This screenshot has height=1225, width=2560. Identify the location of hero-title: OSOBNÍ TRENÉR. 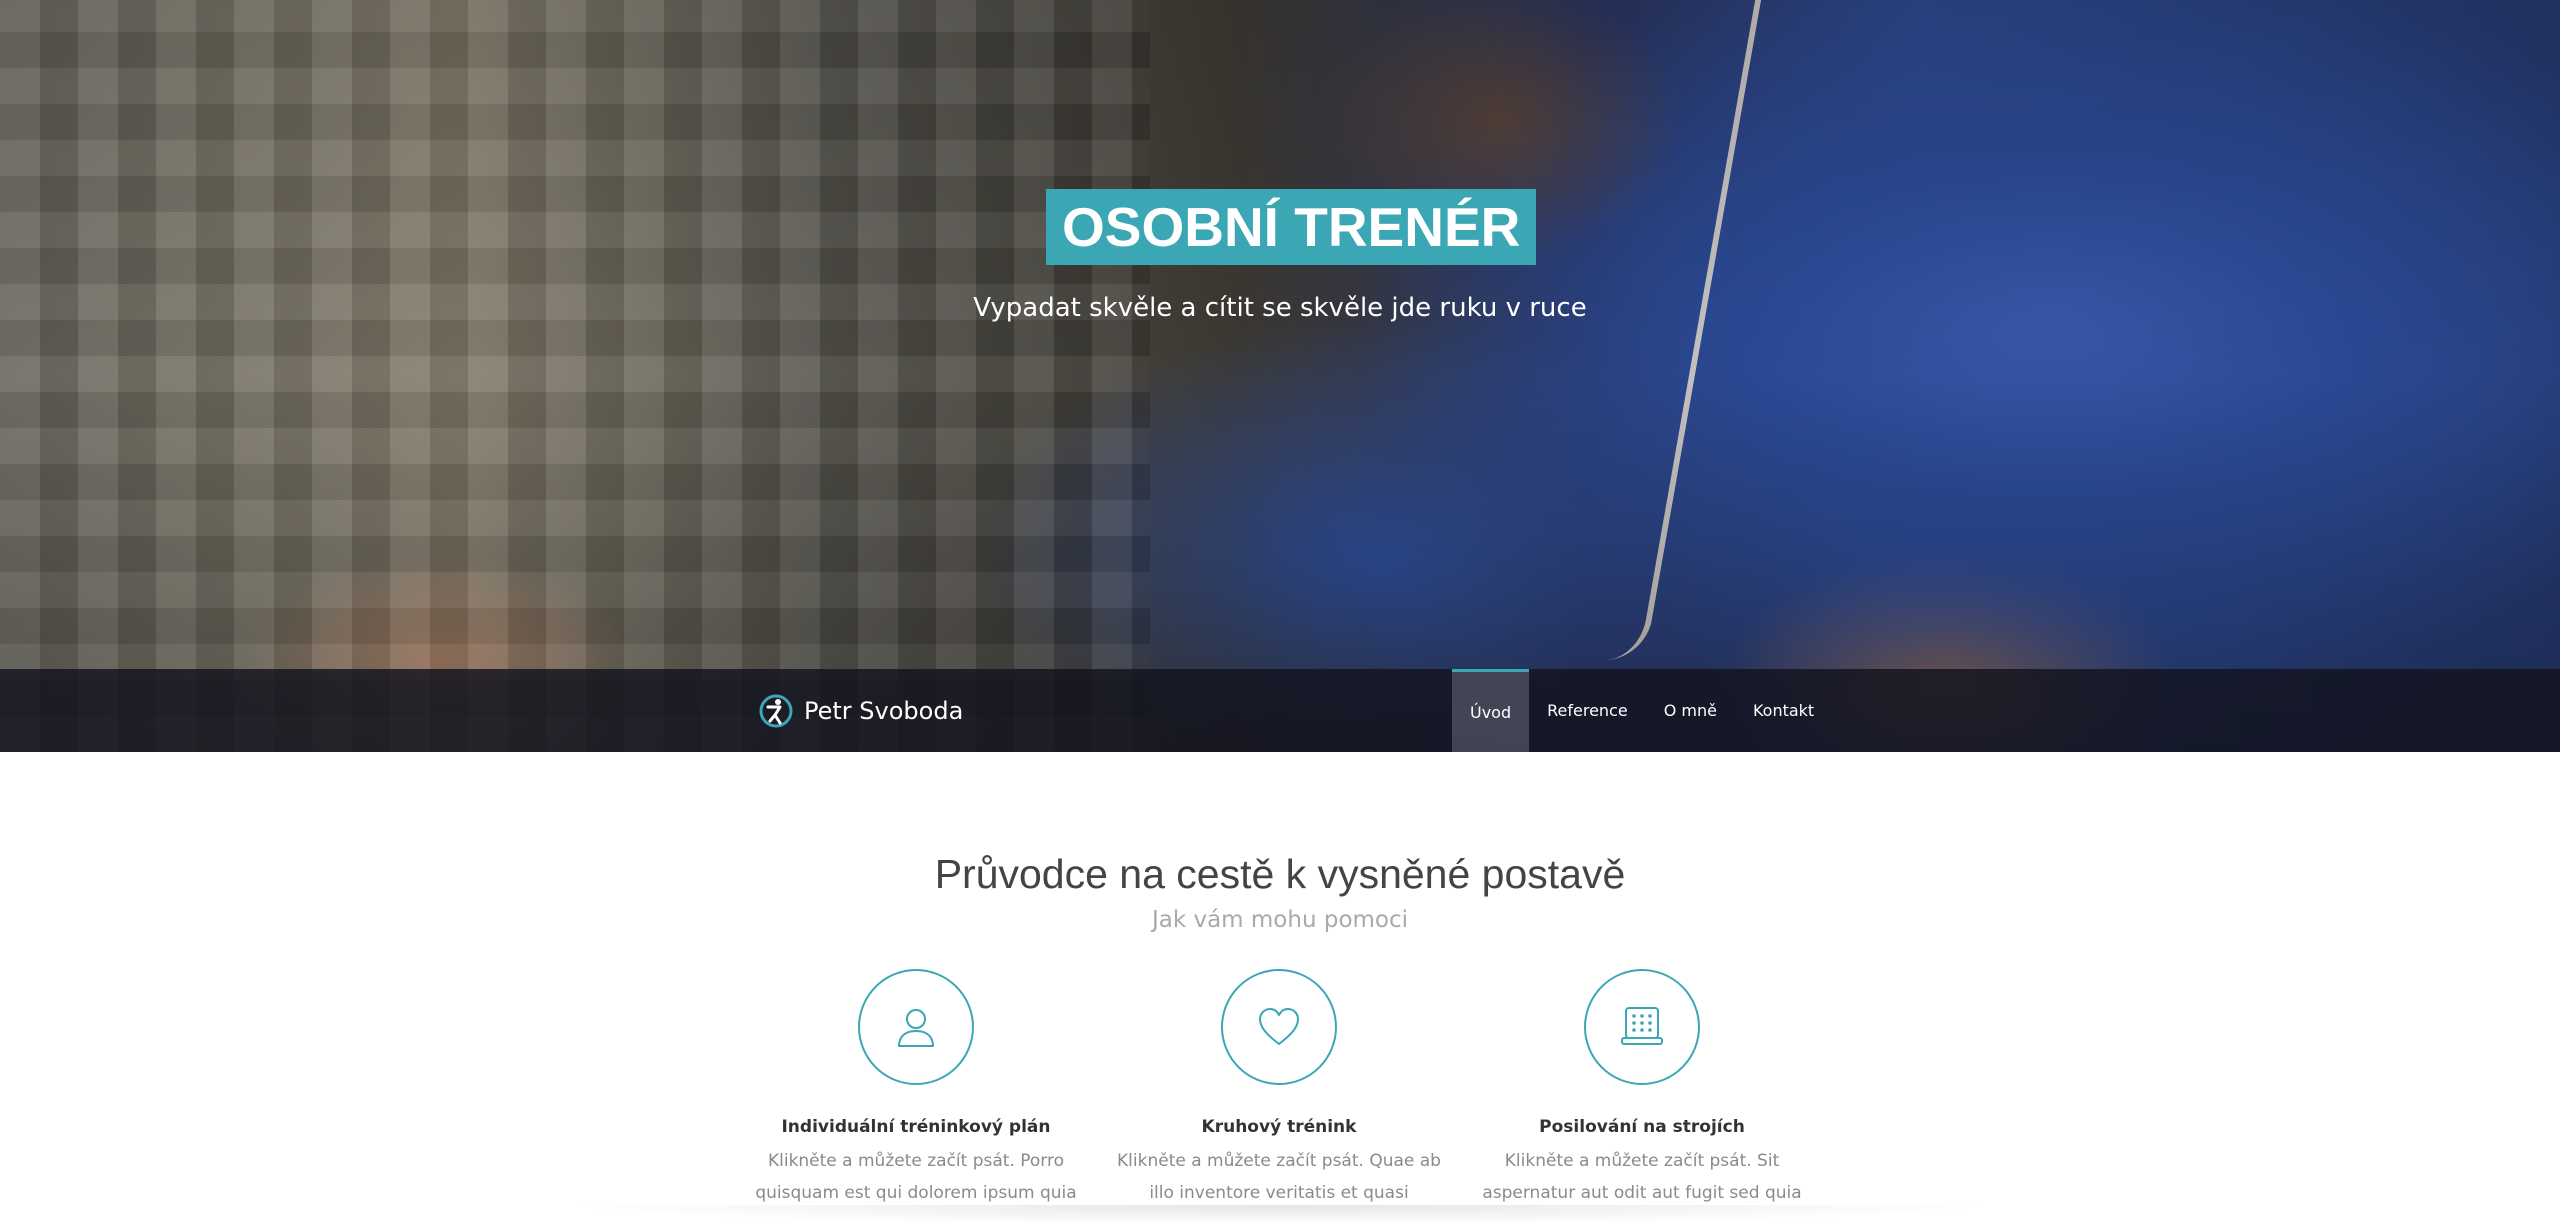
(1291, 227).